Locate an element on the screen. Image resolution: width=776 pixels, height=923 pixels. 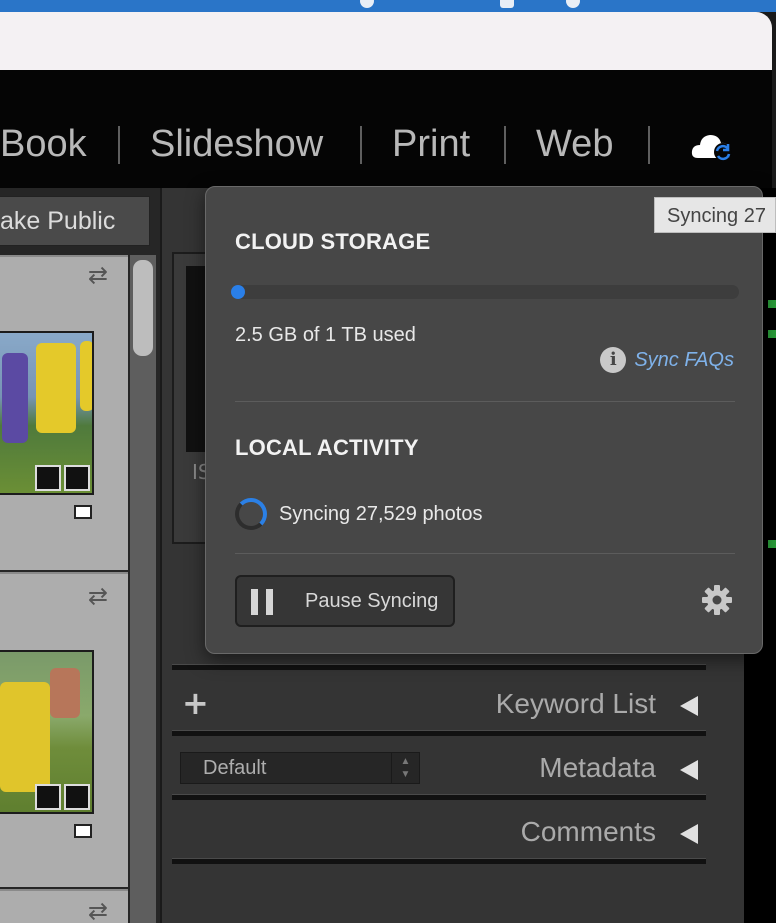
cloud-sync-icon is located at coordinates (713, 147).